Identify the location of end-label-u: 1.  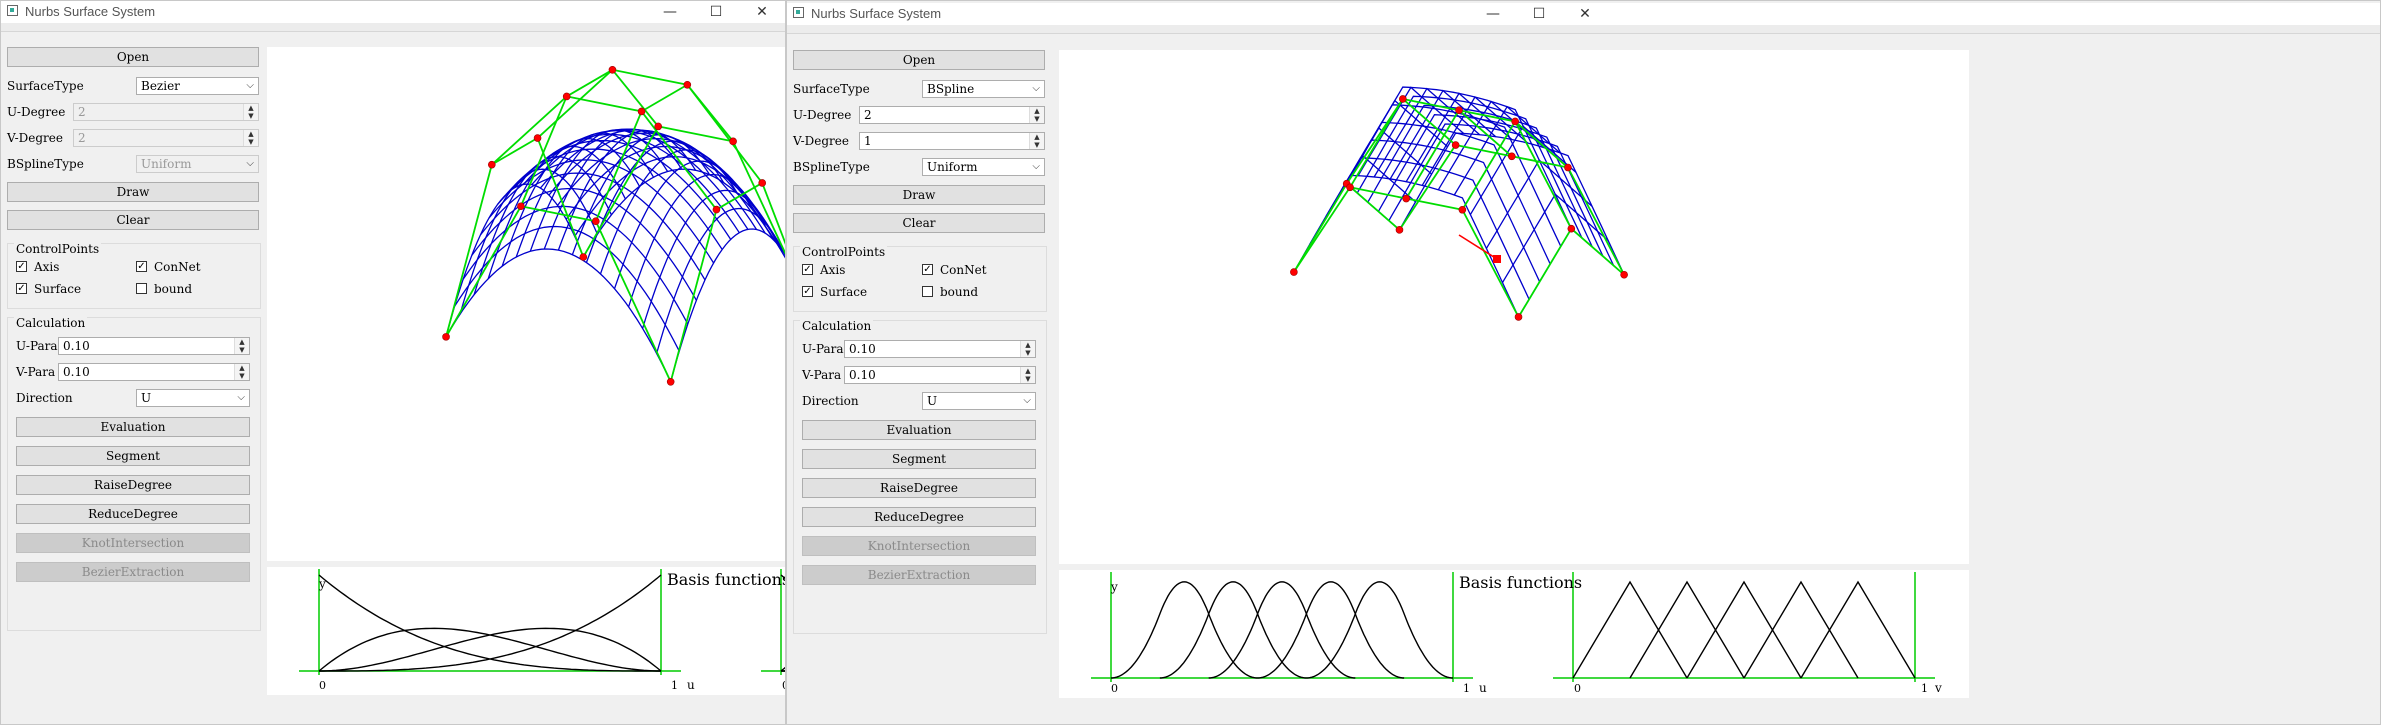
(1466, 688).